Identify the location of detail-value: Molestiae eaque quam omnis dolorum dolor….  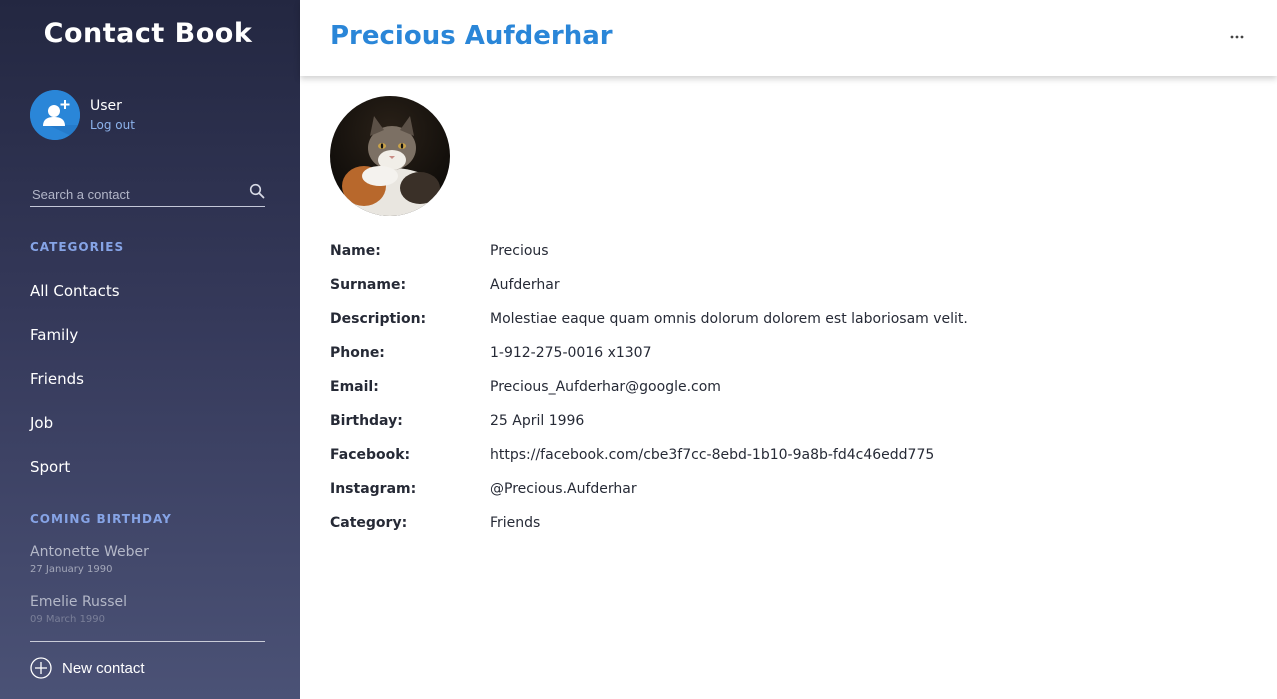
(729, 319).